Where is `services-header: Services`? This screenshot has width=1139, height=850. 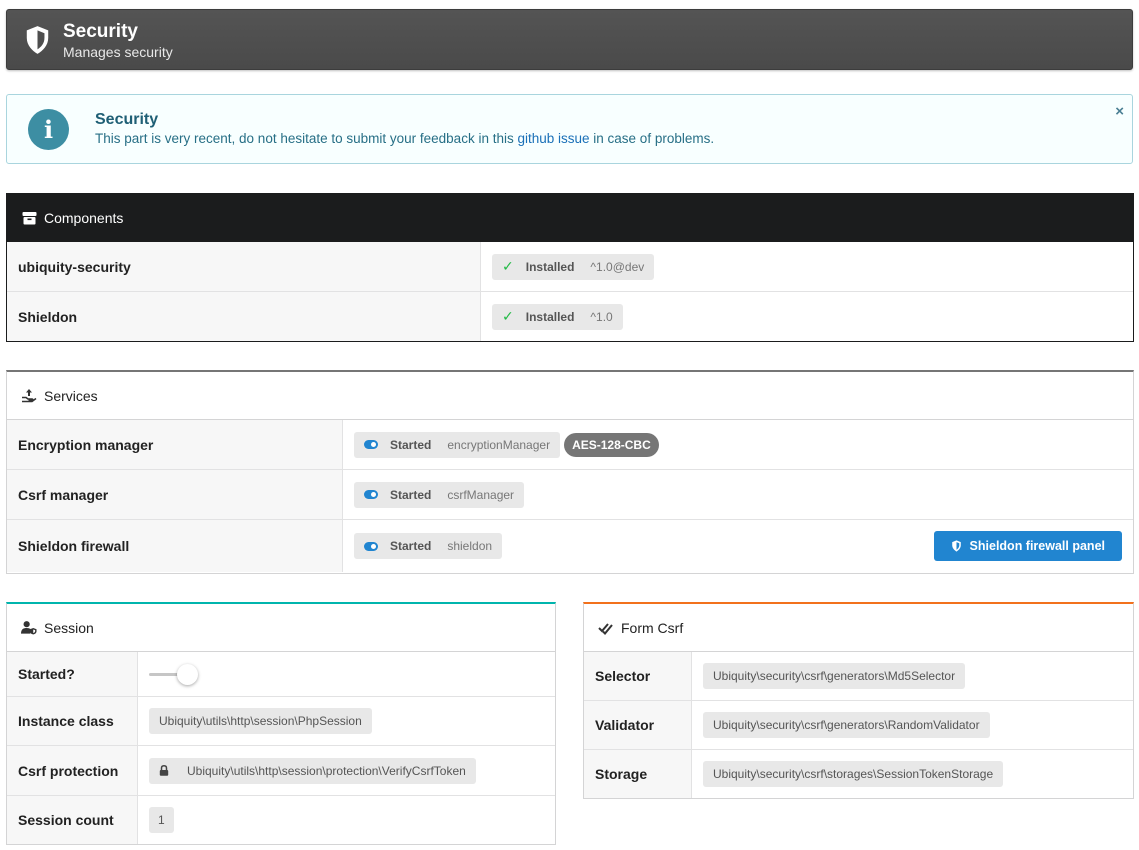
services-header: Services is located at coordinates (570, 396).